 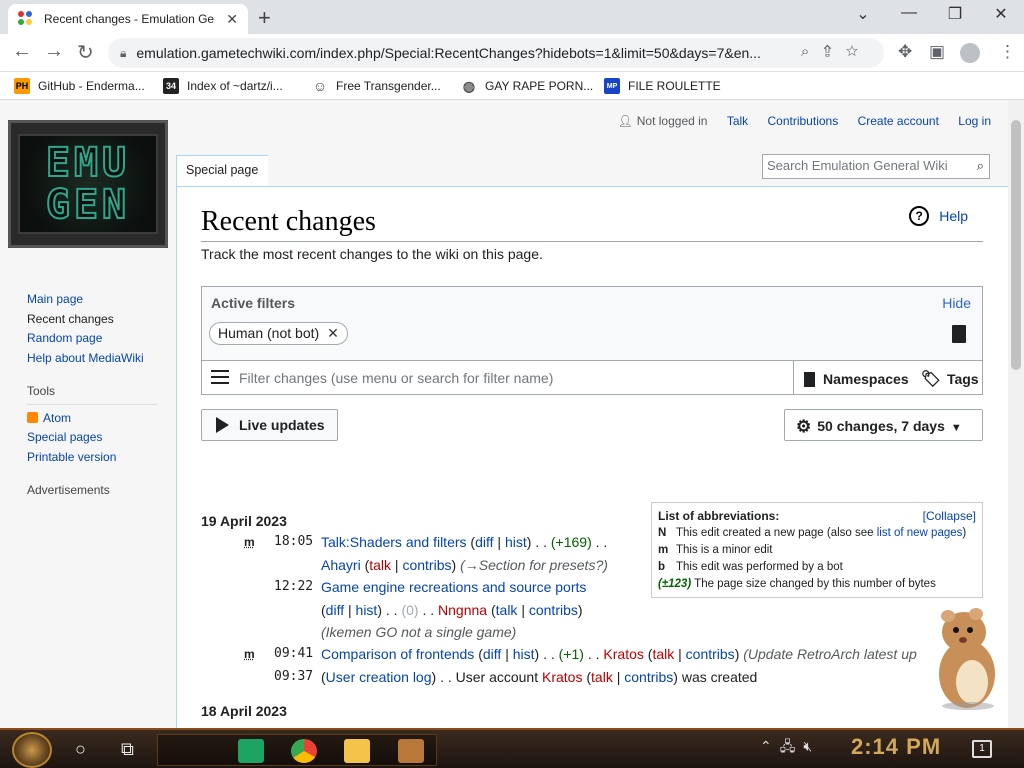 I want to click on lock-icon: 🔒︎, so click(x=123, y=53).